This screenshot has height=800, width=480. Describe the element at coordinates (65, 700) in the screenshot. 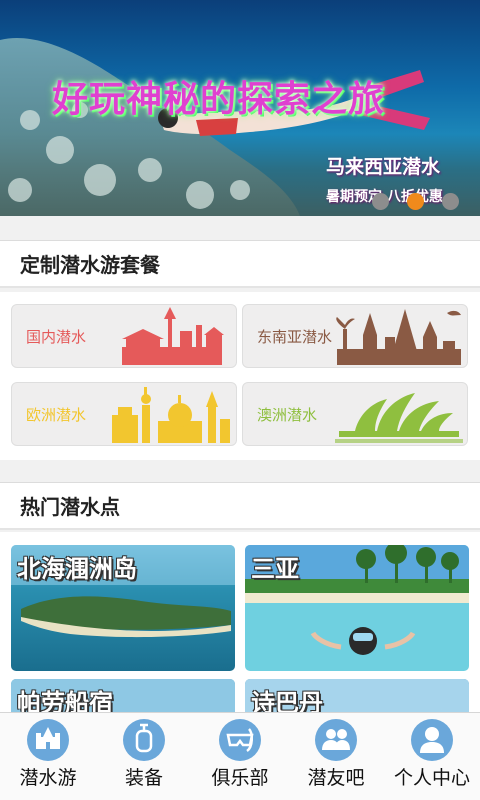

I see `spot-label: 帕劳船宿` at that location.